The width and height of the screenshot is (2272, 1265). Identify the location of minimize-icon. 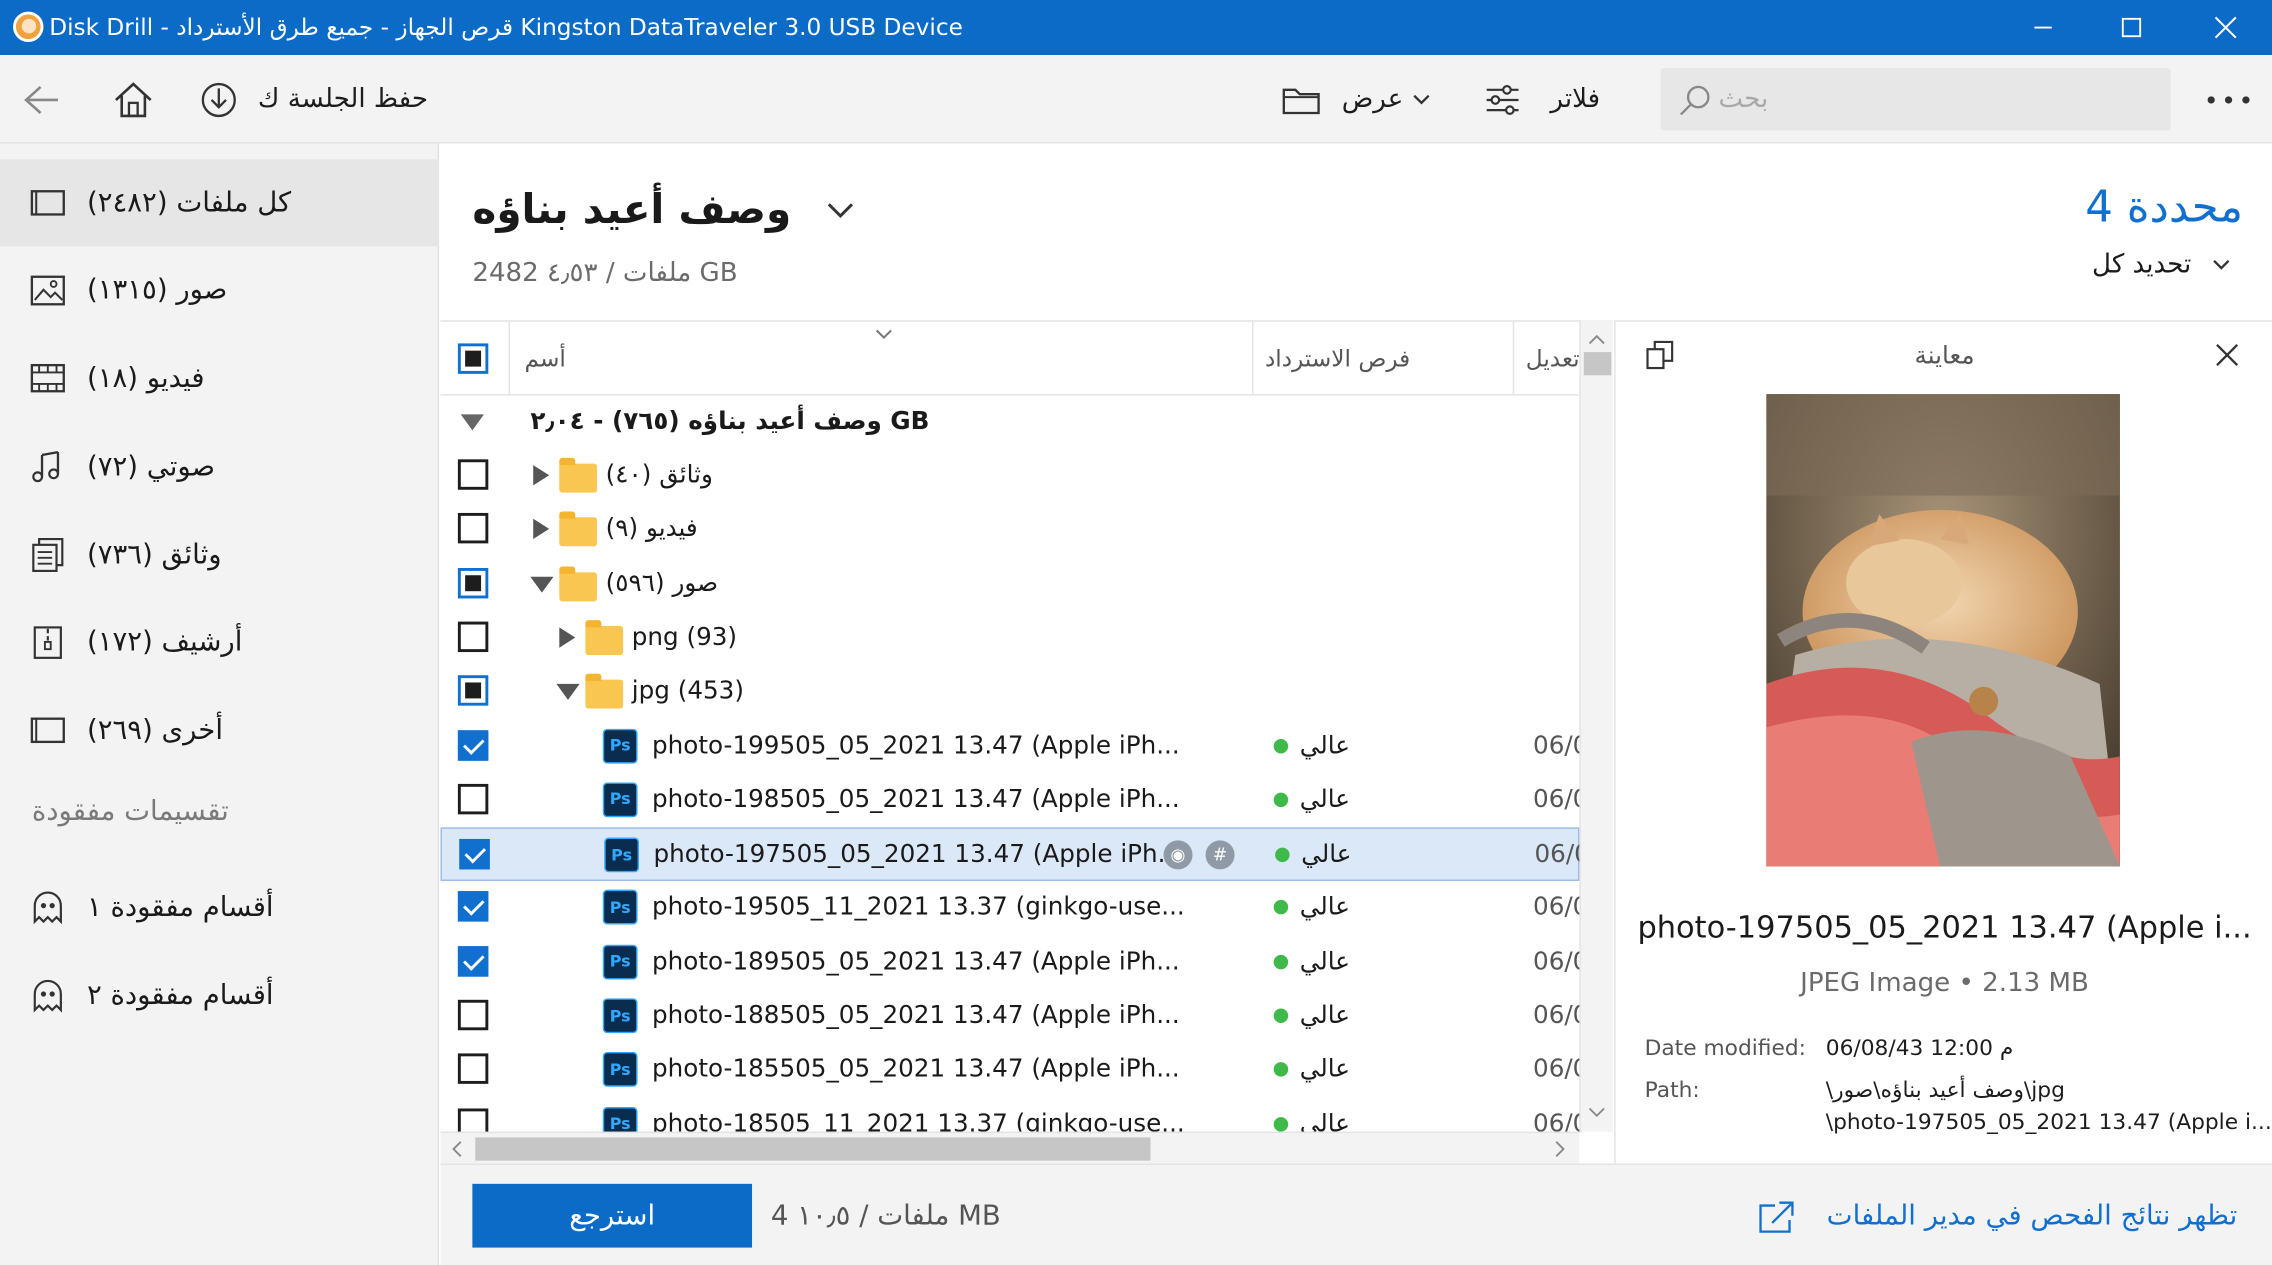
(2043, 27).